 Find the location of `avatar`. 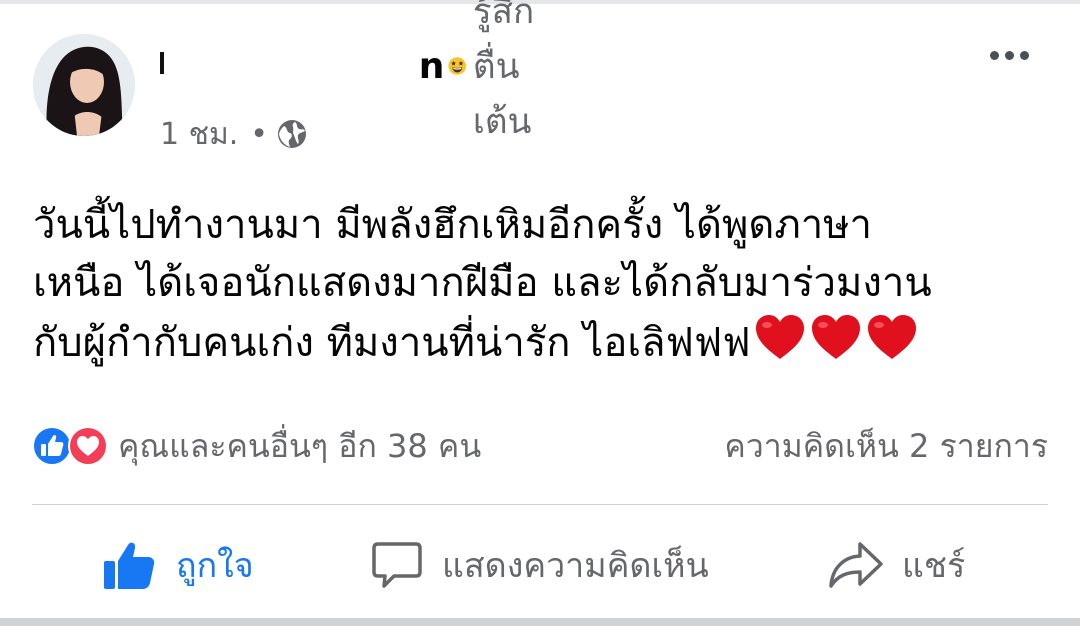

avatar is located at coordinates (84, 85).